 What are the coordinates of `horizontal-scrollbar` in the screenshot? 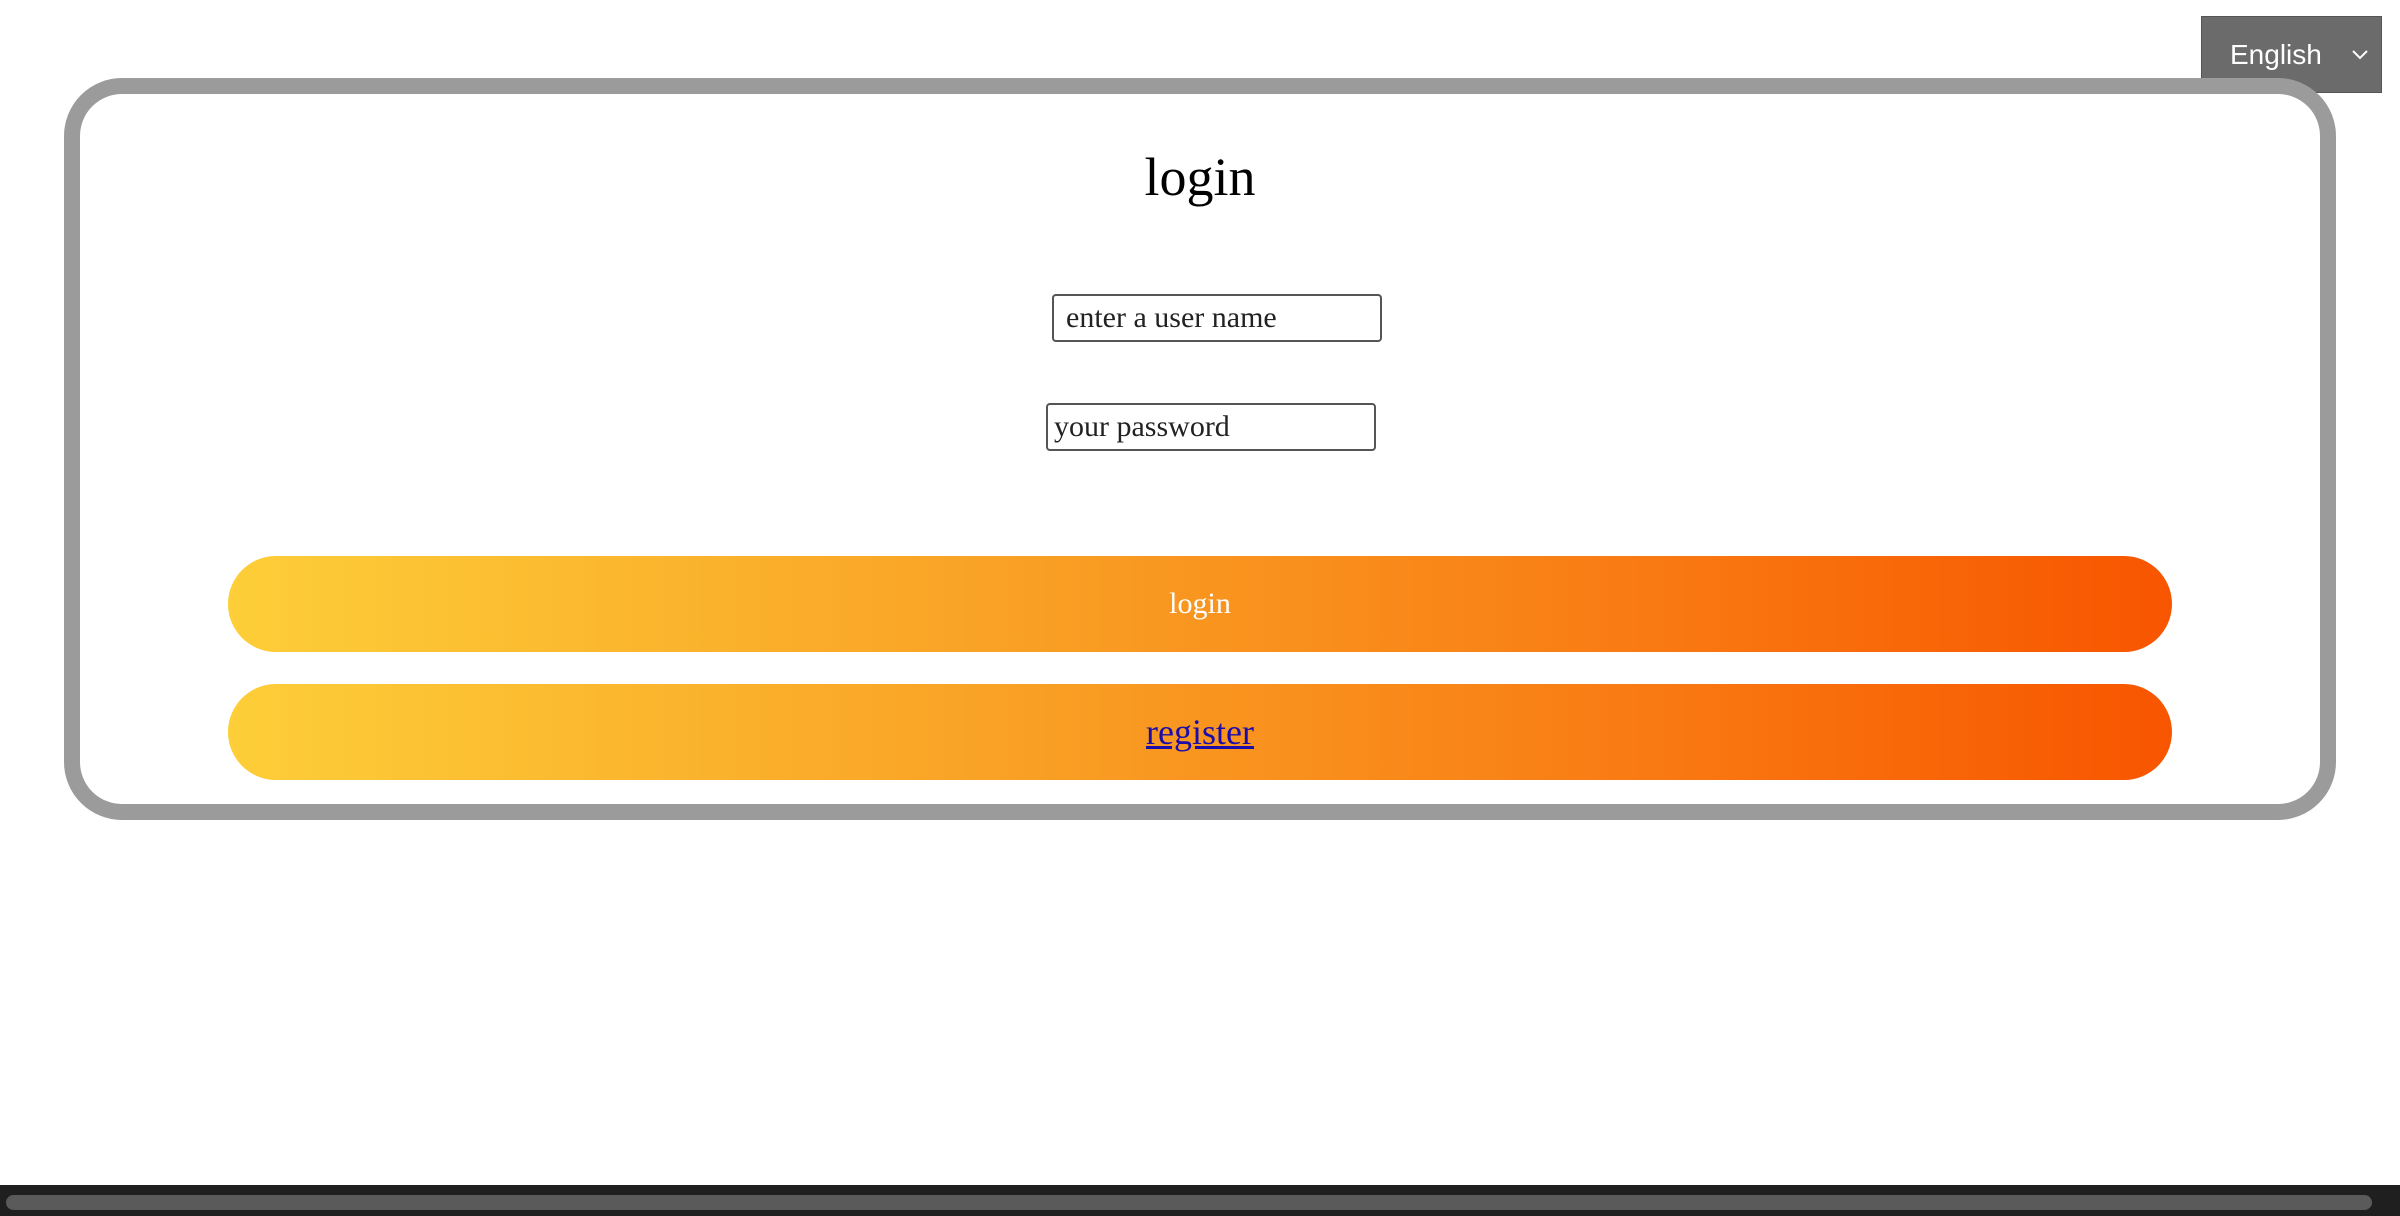 It's located at (1200, 1200).